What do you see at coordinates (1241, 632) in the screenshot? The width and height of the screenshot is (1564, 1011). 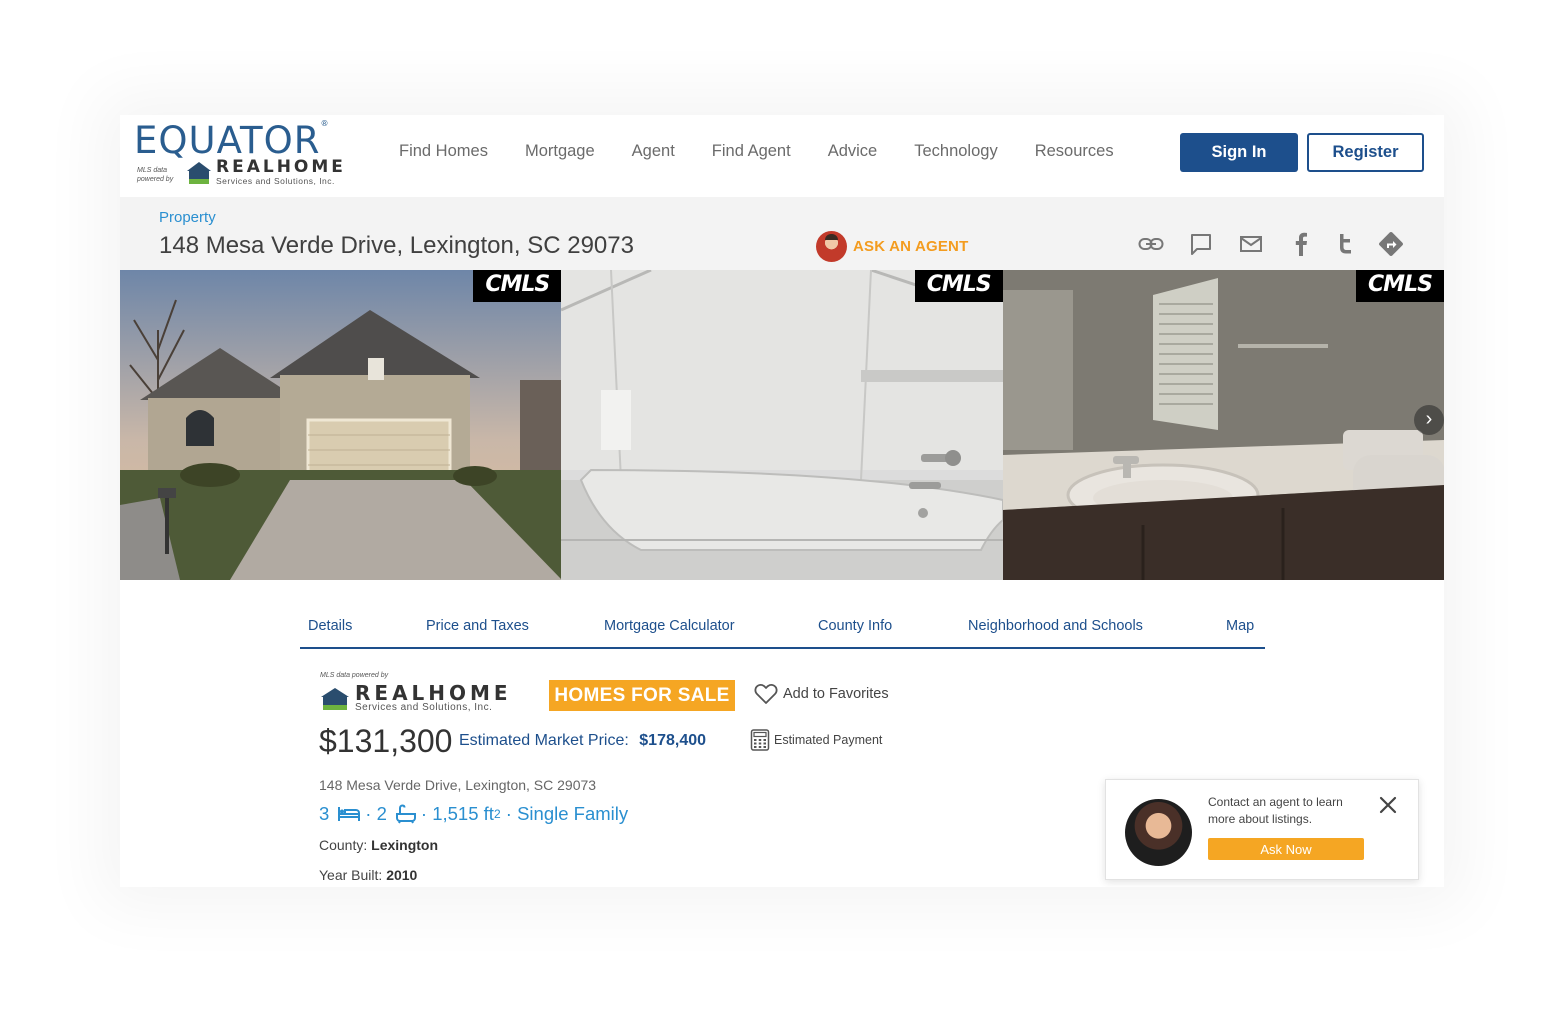 I see `tab-map: Map` at bounding box center [1241, 632].